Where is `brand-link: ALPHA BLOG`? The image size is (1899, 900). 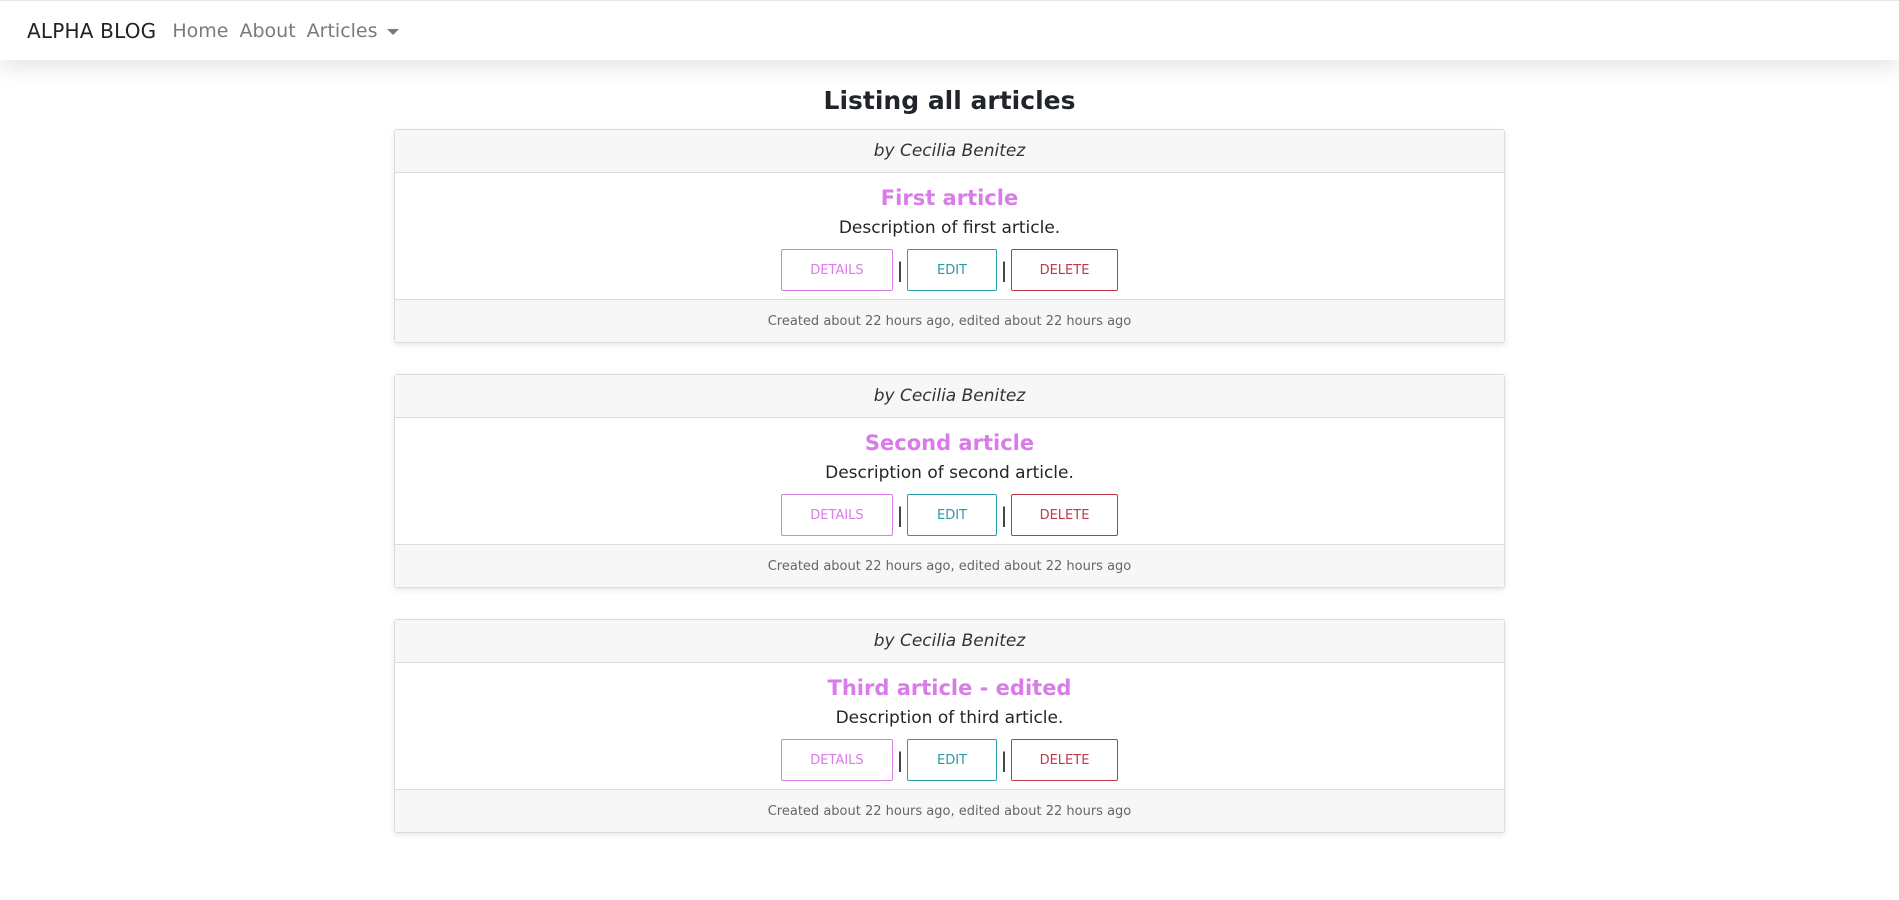
brand-link: ALPHA BLOG is located at coordinates (91, 31).